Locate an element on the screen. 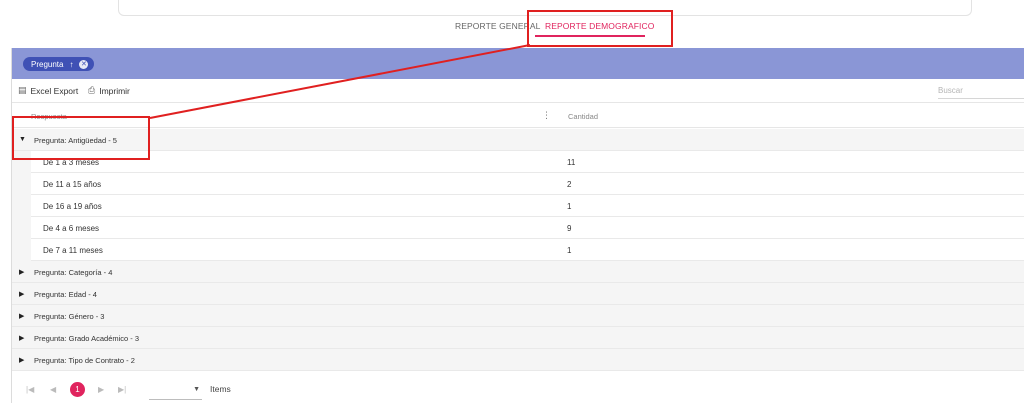  column-header-respuesta: Respuesta is located at coordinates (49, 116).